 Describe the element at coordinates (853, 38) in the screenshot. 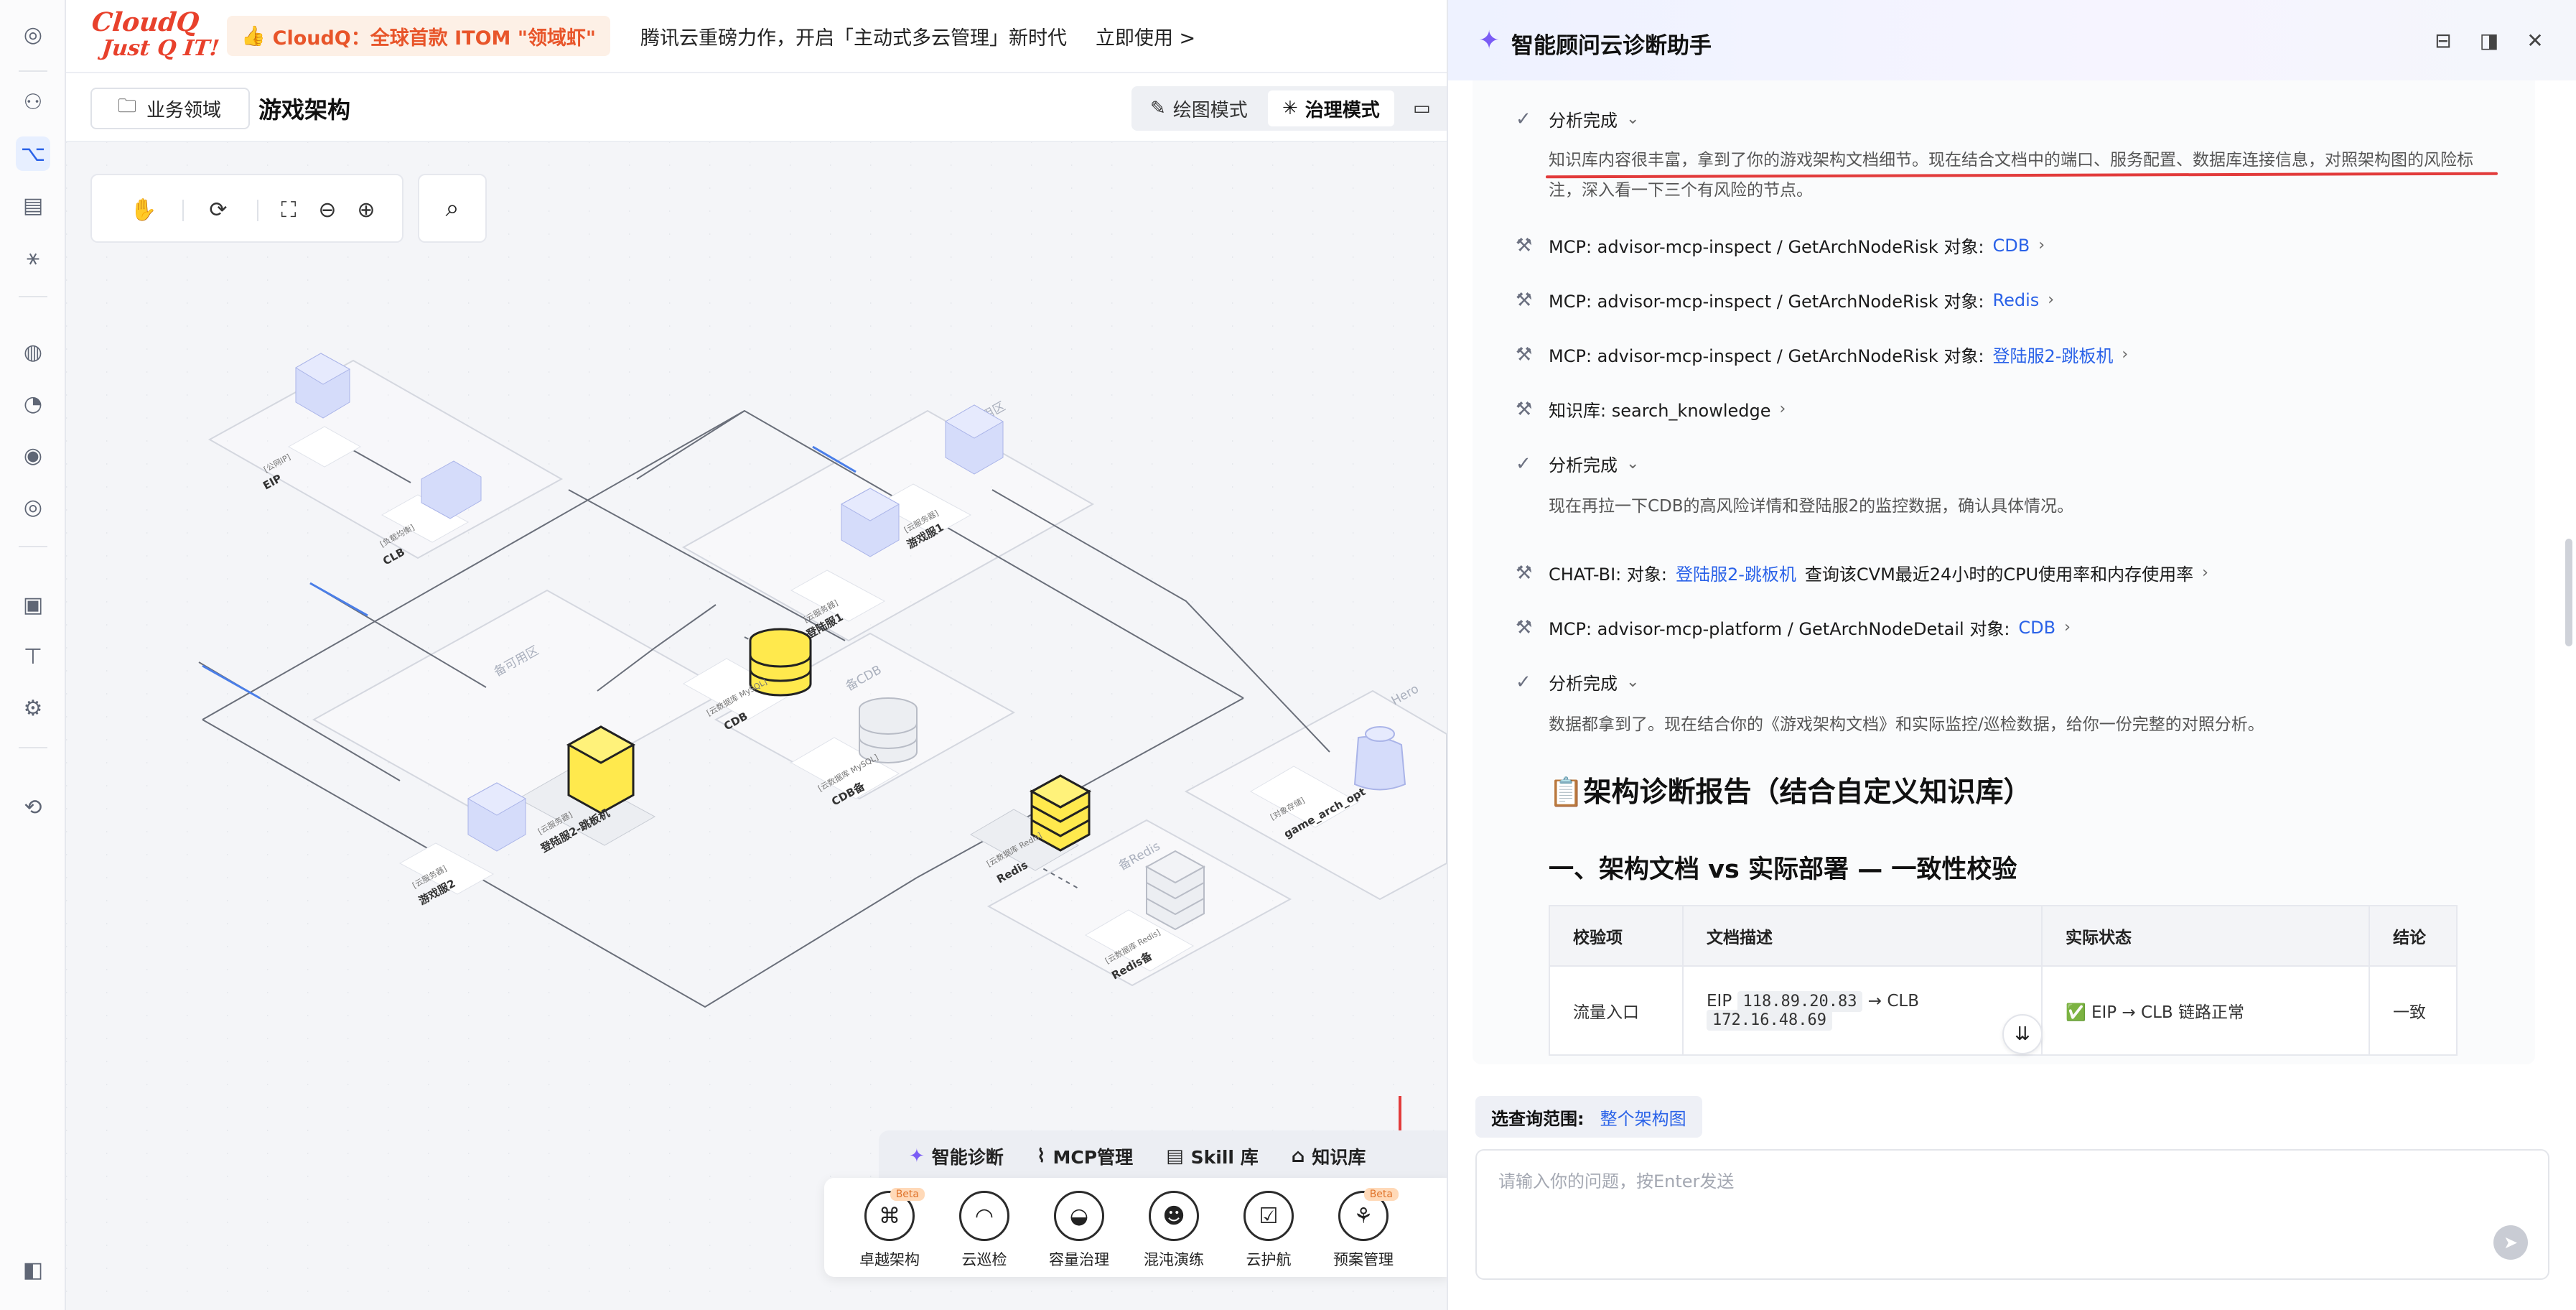

I see `promo-text: 腾讯云重磅力作，开启「主动式多云管理」新时代` at that location.